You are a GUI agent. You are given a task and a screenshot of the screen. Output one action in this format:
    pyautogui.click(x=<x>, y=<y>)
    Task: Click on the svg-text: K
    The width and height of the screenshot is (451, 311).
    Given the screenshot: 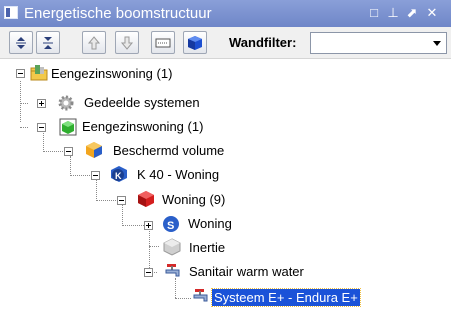 What is the action you would take?
    pyautogui.click(x=118, y=176)
    